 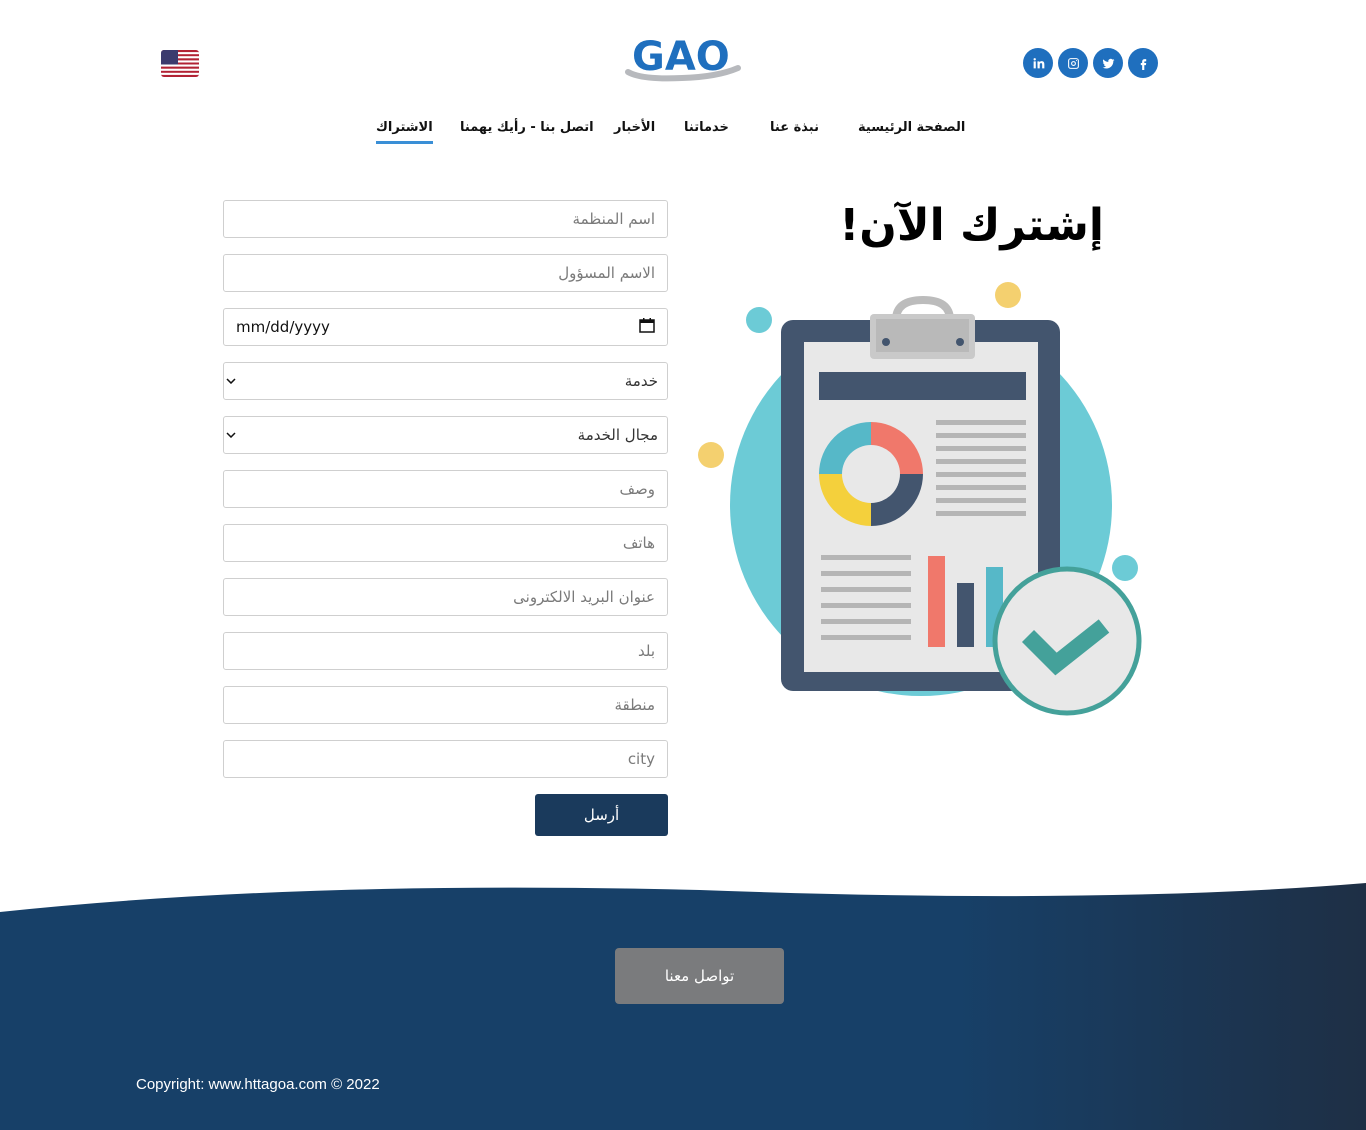 What do you see at coordinates (911, 130) in the screenshot?
I see `nav-item-home: الصفحة الرئيسية` at bounding box center [911, 130].